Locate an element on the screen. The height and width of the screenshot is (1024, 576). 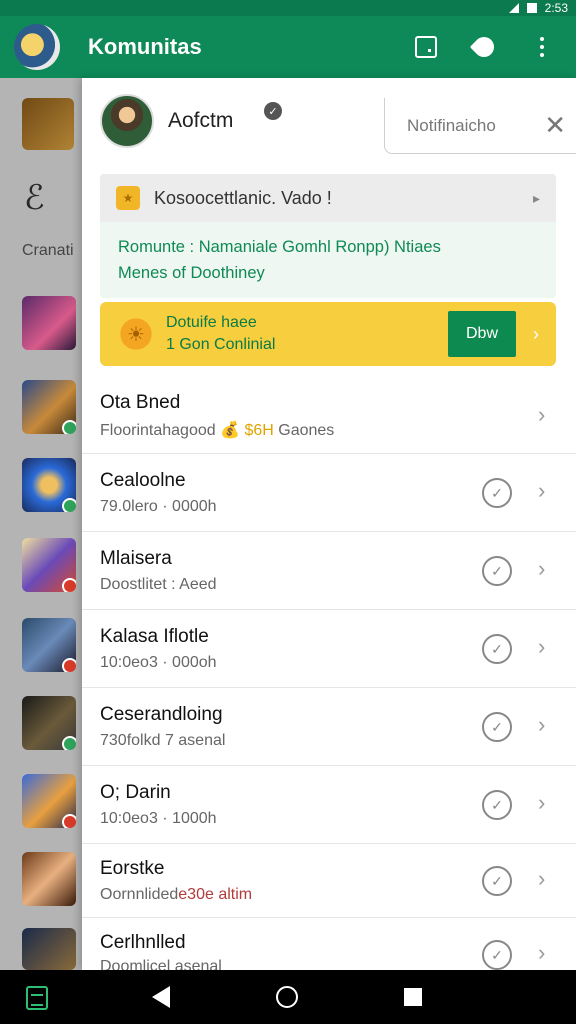
item-subtitle: Oornnlidede30e altim is located at coordinates (176, 895).